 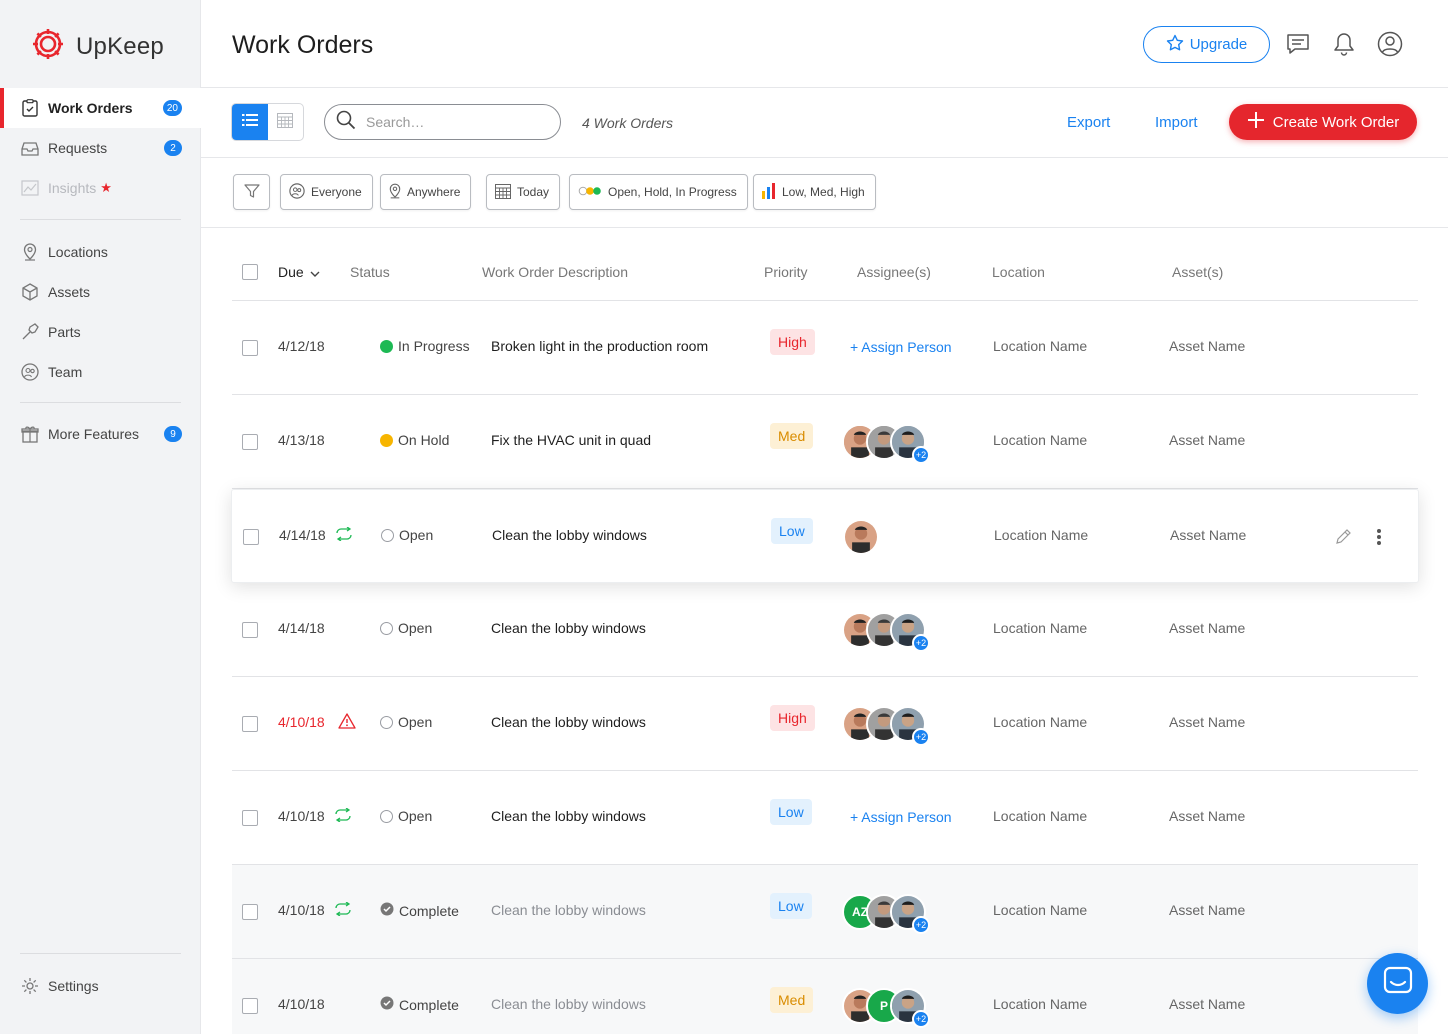 I want to click on priority-badge: High, so click(x=792, y=718).